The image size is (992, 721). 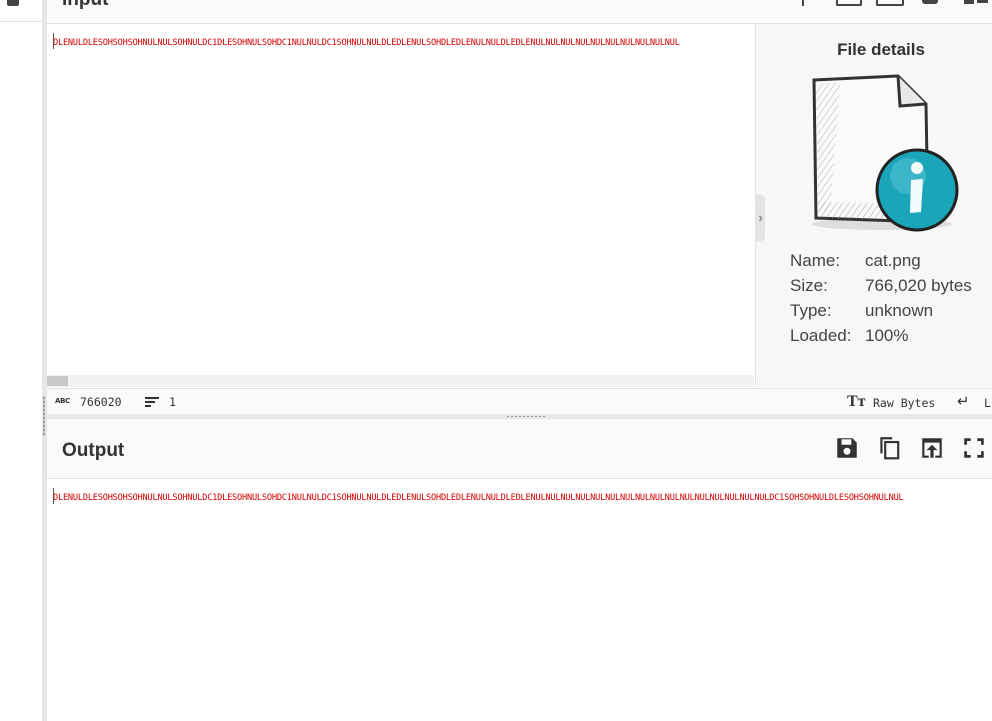 I want to click on input-status-bar: ABC 766020 1 Tт Raw Bytes ↵ LF, so click(x=519, y=401).